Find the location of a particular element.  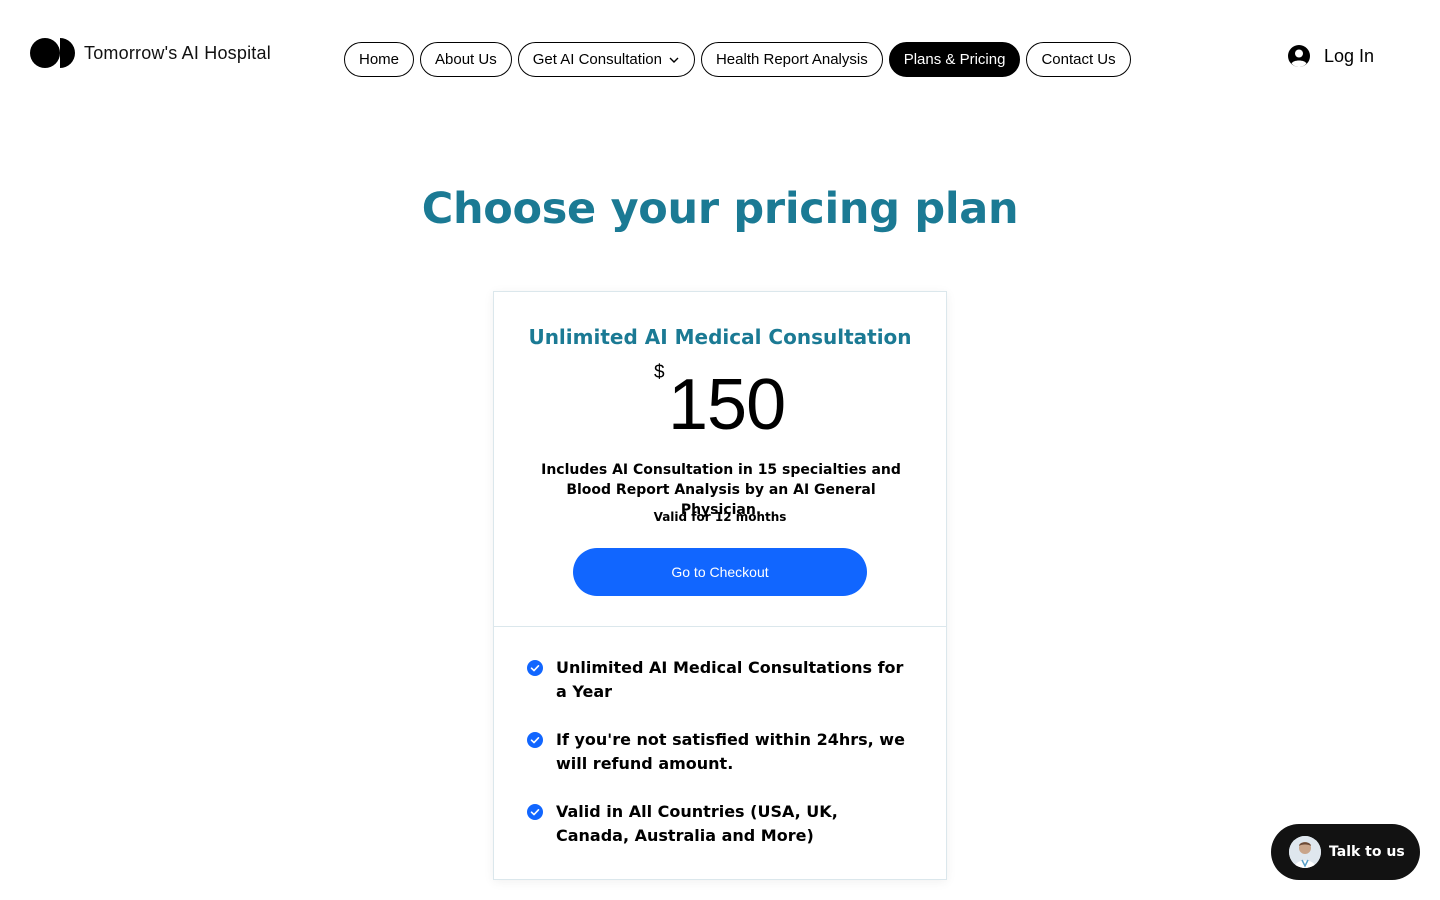

plan-name: Unlimited AI Medical Consultation is located at coordinates (720, 337).